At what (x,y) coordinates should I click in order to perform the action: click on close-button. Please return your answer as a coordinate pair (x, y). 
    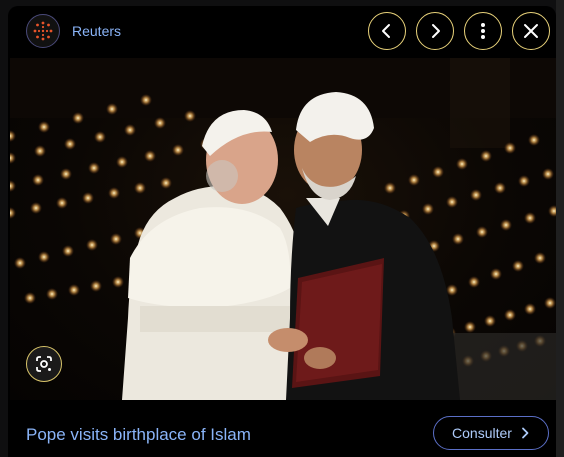
    Looking at the image, I should click on (531, 31).